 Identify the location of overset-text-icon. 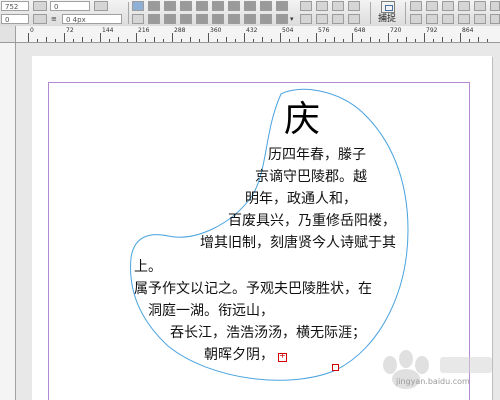
(282, 356).